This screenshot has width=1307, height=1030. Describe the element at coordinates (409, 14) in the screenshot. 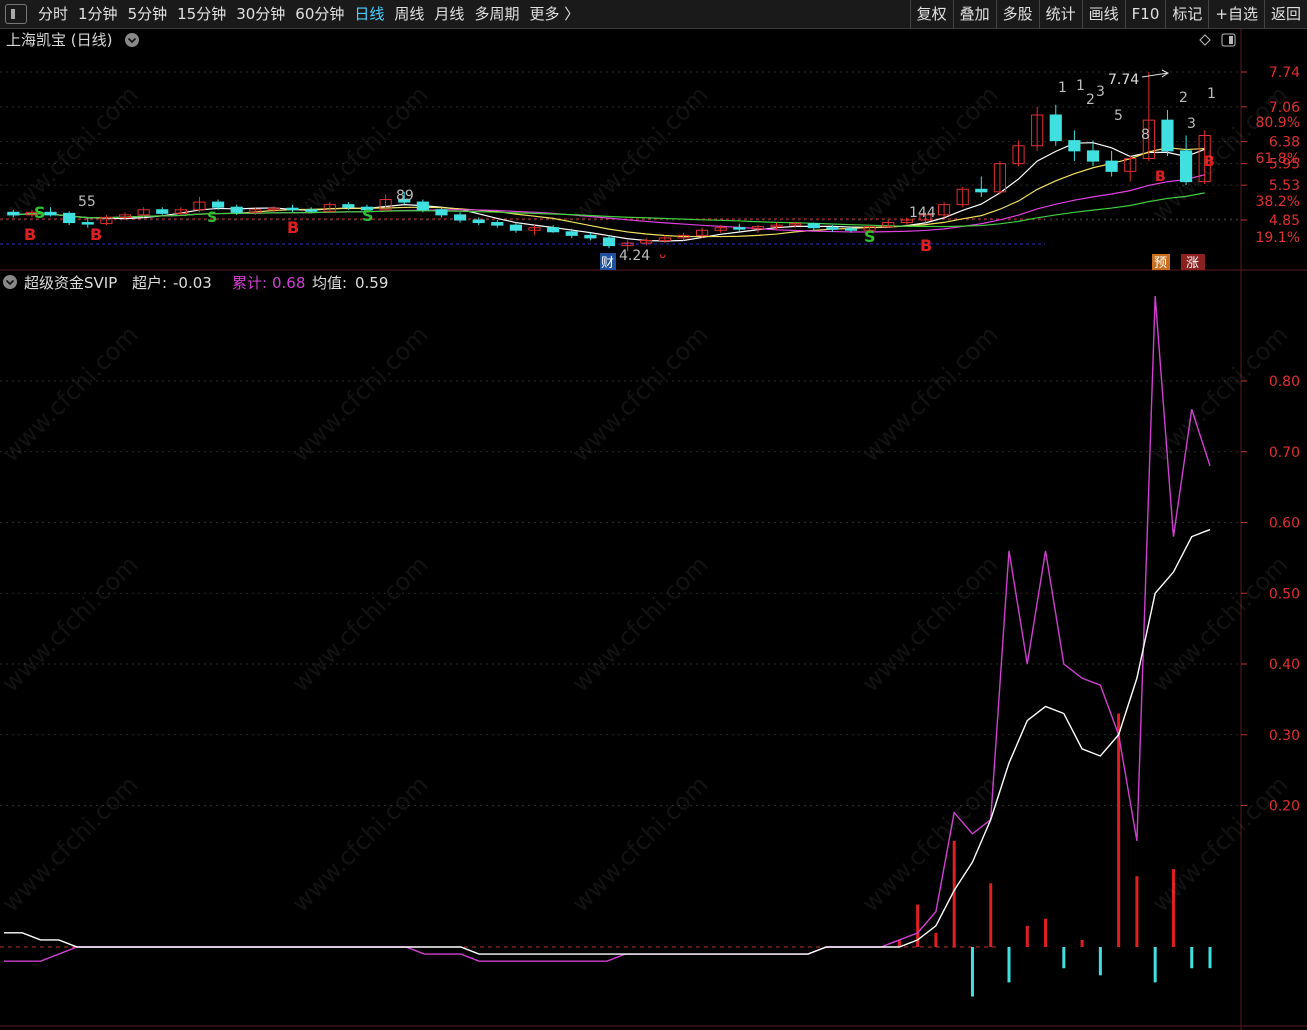

I see `period-tab-weekly: 周线` at that location.